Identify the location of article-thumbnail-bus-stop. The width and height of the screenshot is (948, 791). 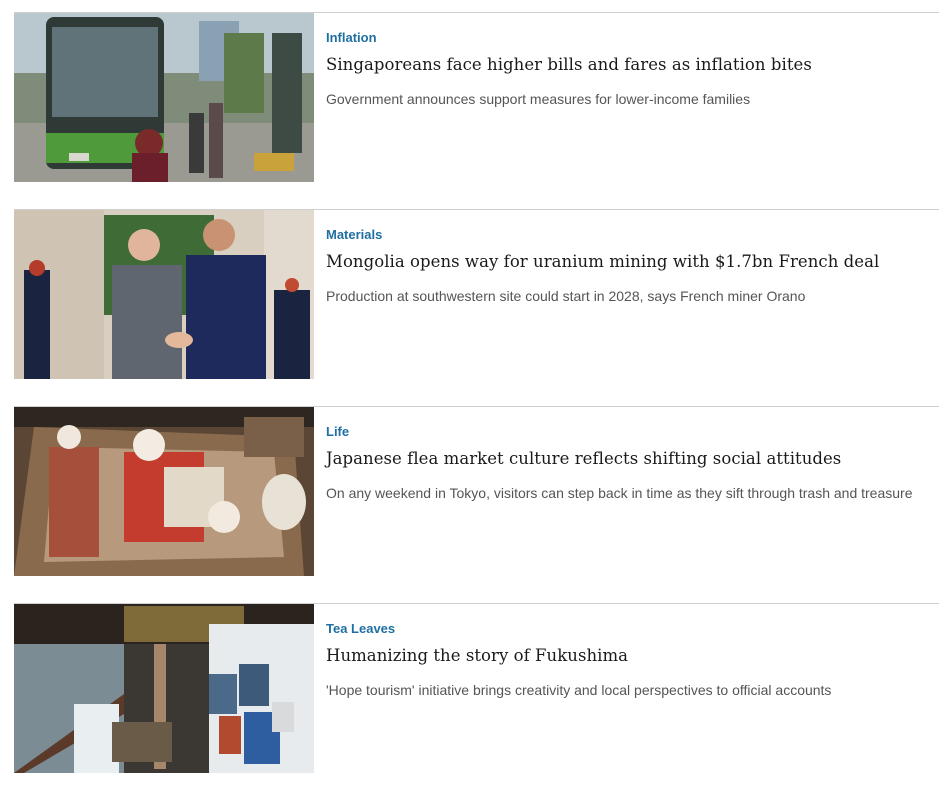
(164, 97).